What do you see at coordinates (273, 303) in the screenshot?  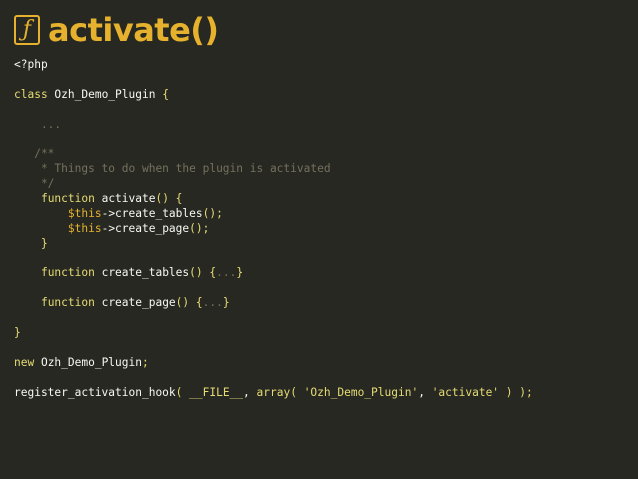 I see `code-line: function create_page() {...}` at bounding box center [273, 303].